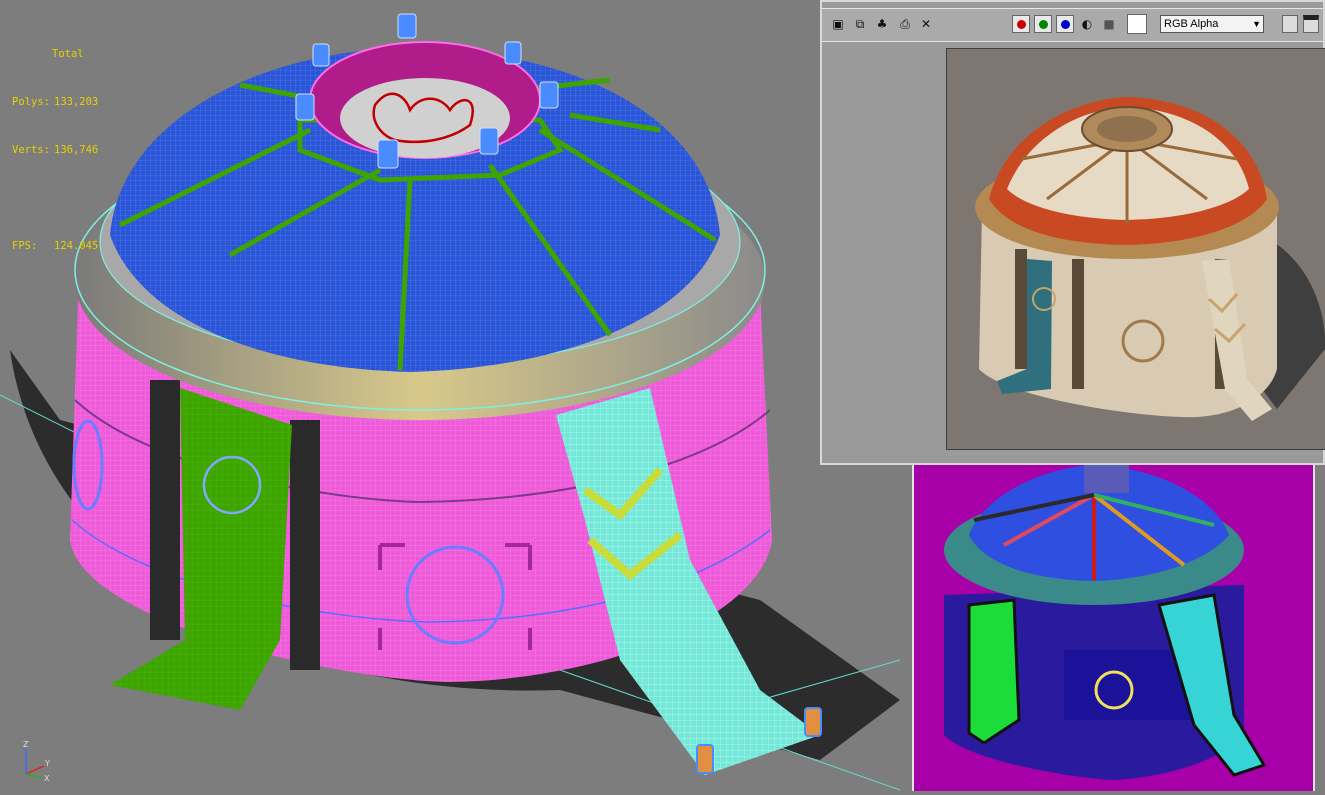 The height and width of the screenshot is (795, 1325). Describe the element at coordinates (36, 761) in the screenshot. I see `axis-gizmo: Z Y X` at that location.